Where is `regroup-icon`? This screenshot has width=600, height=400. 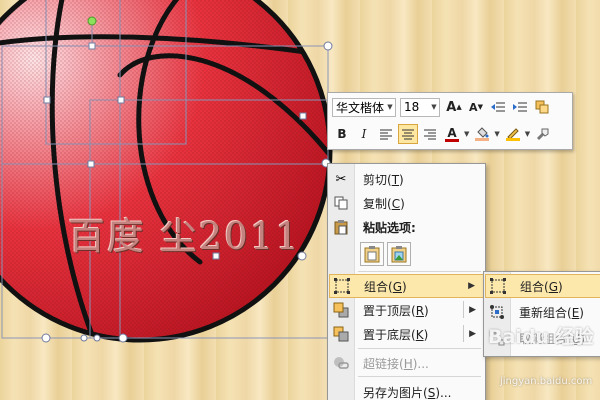 regroup-icon is located at coordinates (497, 312).